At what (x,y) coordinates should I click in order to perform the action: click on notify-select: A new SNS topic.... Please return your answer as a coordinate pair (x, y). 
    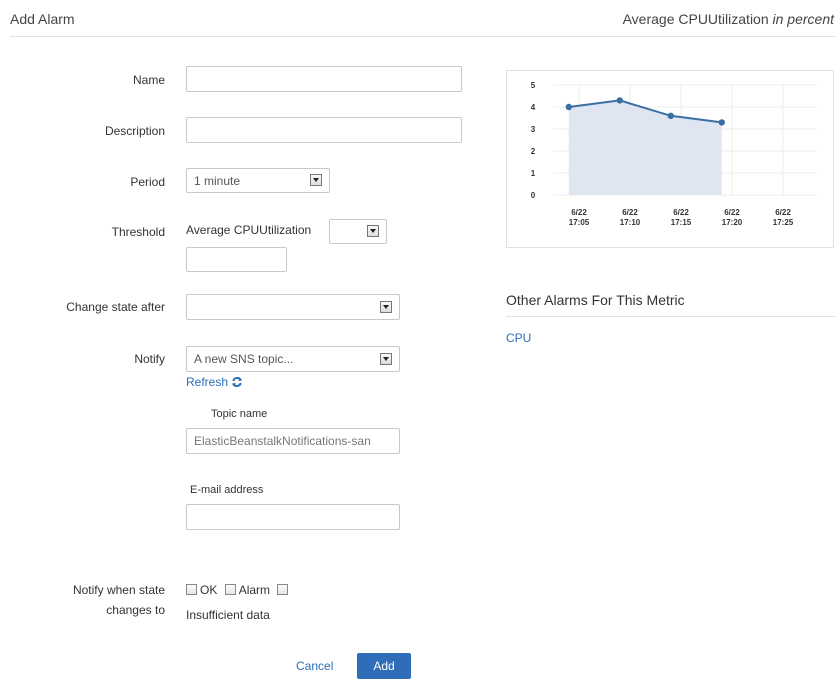
    Looking at the image, I should click on (293, 359).